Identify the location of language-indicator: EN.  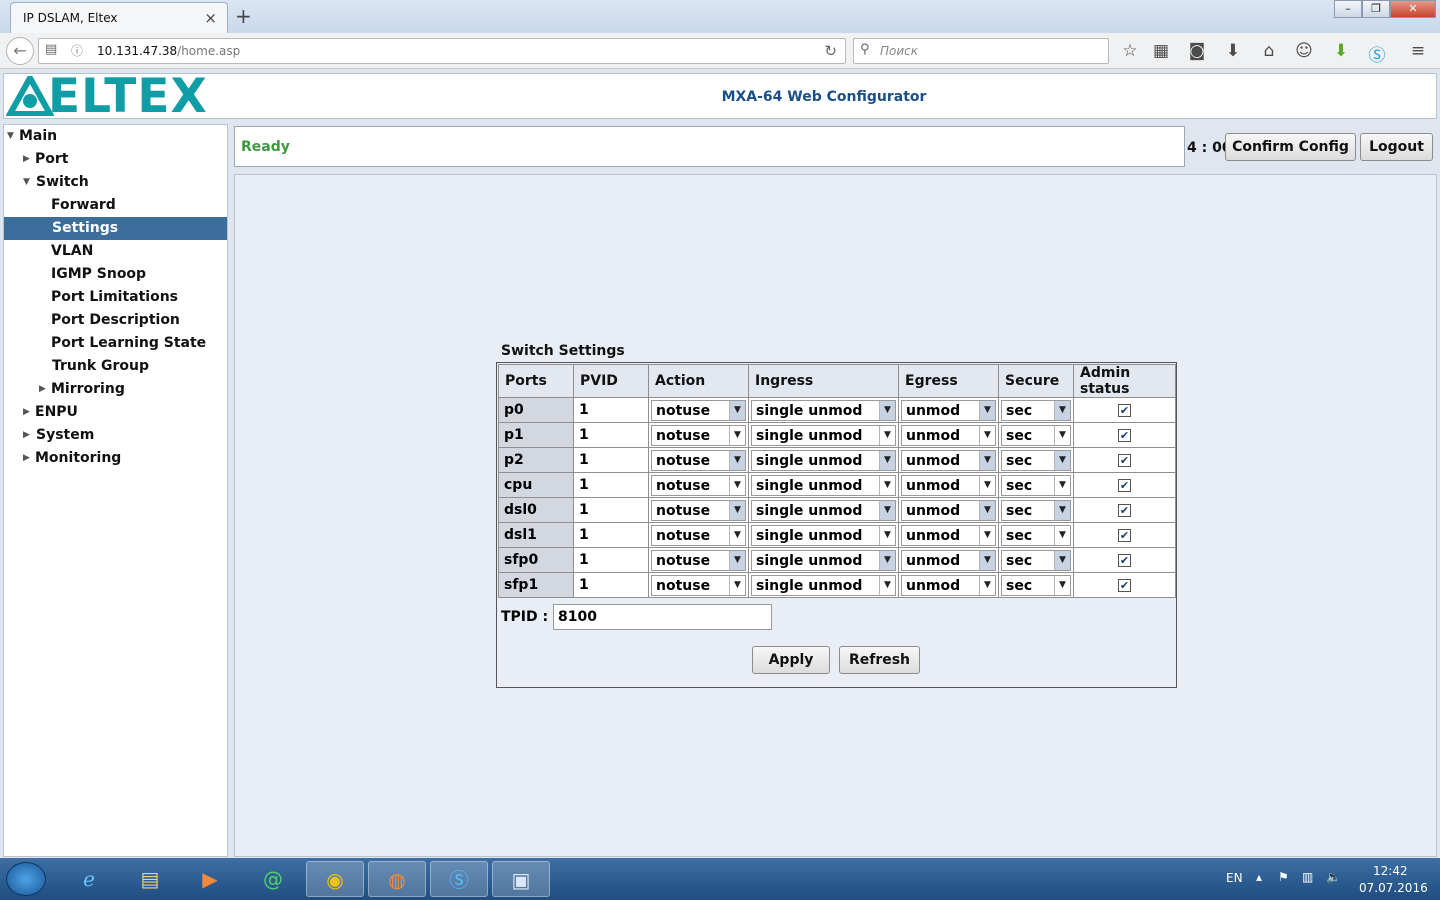
(1234, 878).